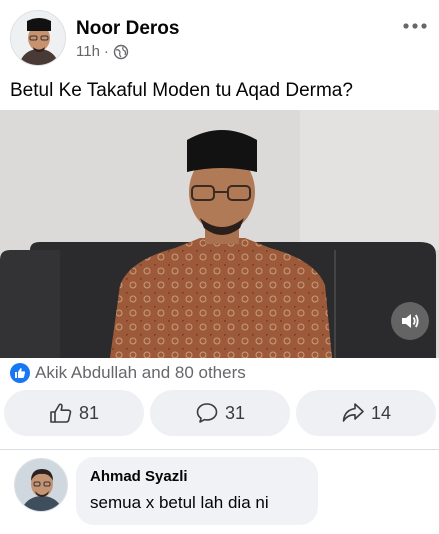 The height and width of the screenshot is (534, 439). What do you see at coordinates (121, 51) in the screenshot?
I see `globe-icon` at bounding box center [121, 51].